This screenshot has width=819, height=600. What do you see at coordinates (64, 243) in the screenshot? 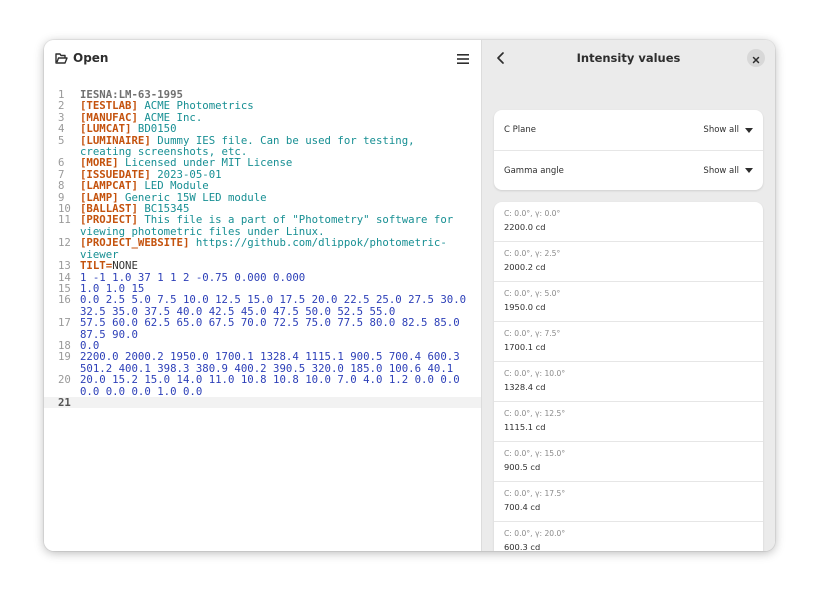
I see `line-number: 12` at bounding box center [64, 243].